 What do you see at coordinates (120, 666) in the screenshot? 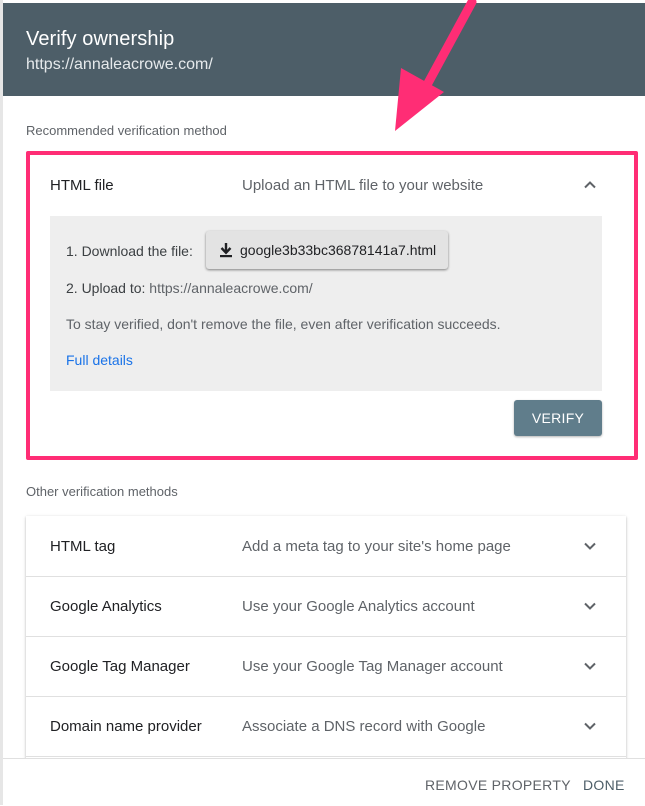
I see `method-title: Google Tag Manager` at bounding box center [120, 666].